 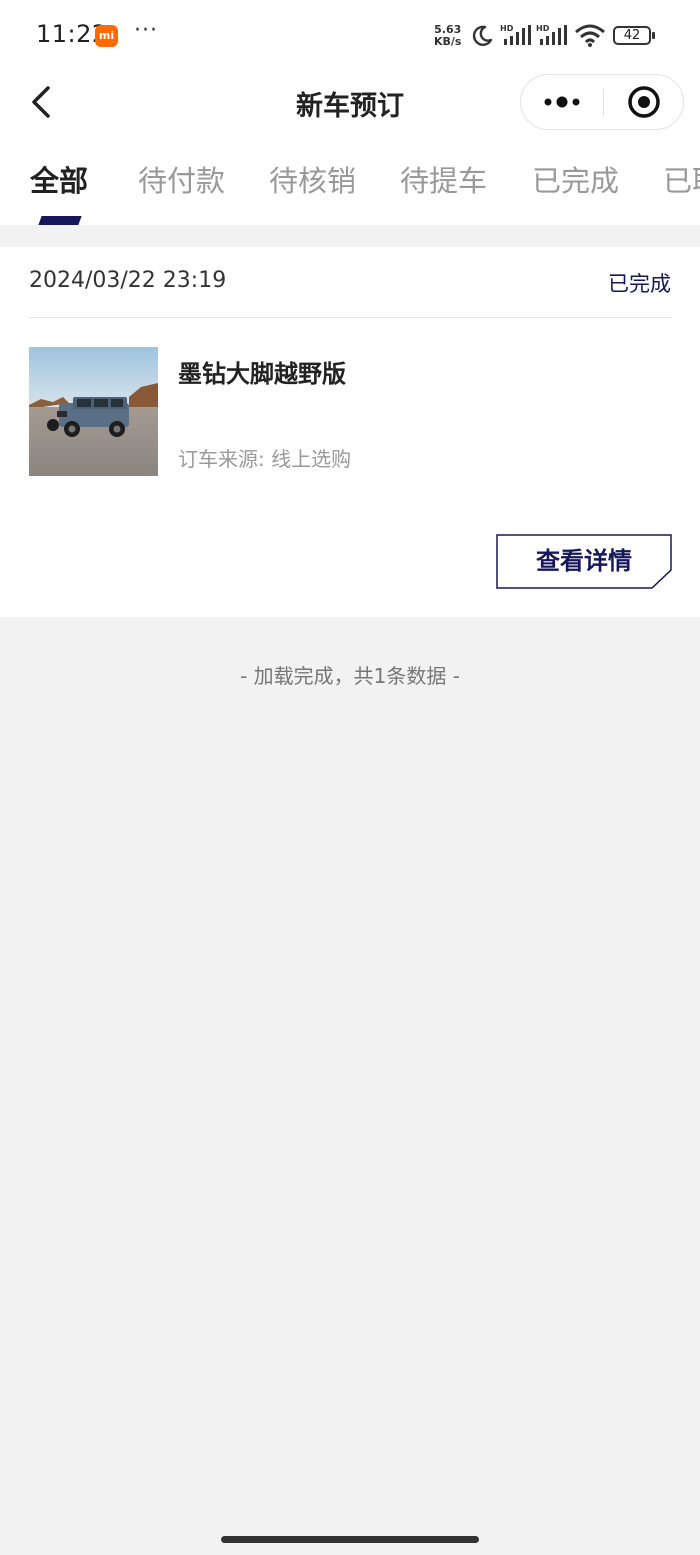 I want to click on mi-app-icon: mi, so click(x=106, y=36).